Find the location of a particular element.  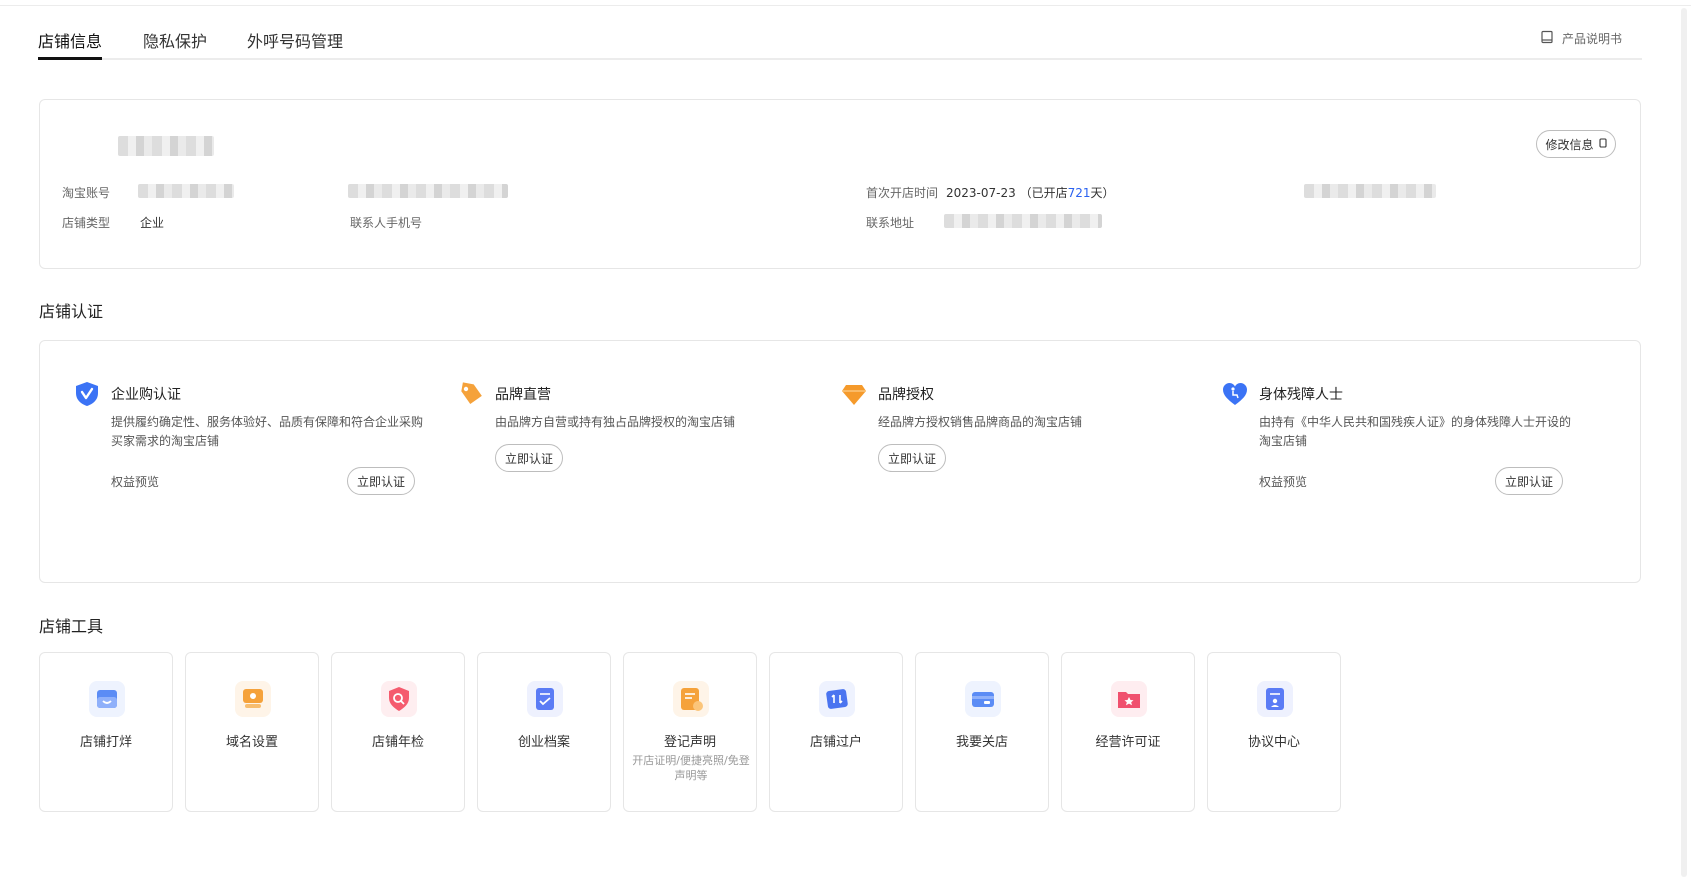

taobao-account-label: 淘宝账号 is located at coordinates (86, 193).